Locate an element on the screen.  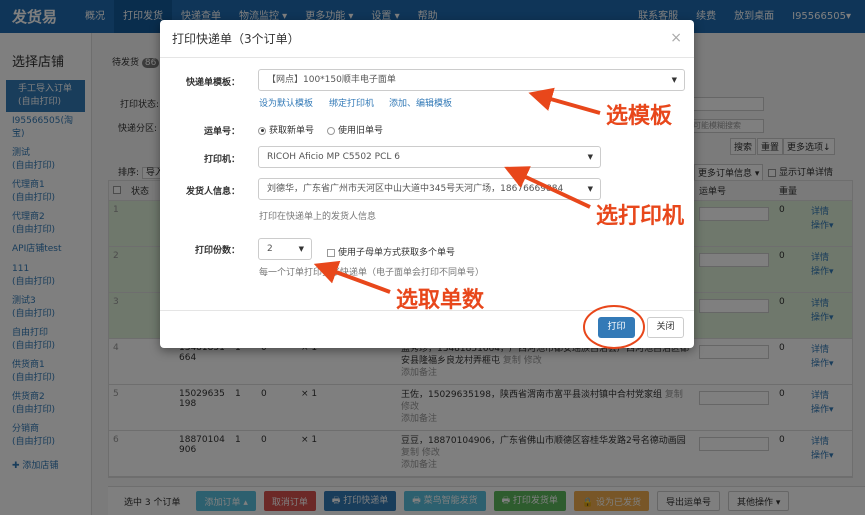
annotation-choose-copies: 选取单数 is located at coordinates (440, 300).